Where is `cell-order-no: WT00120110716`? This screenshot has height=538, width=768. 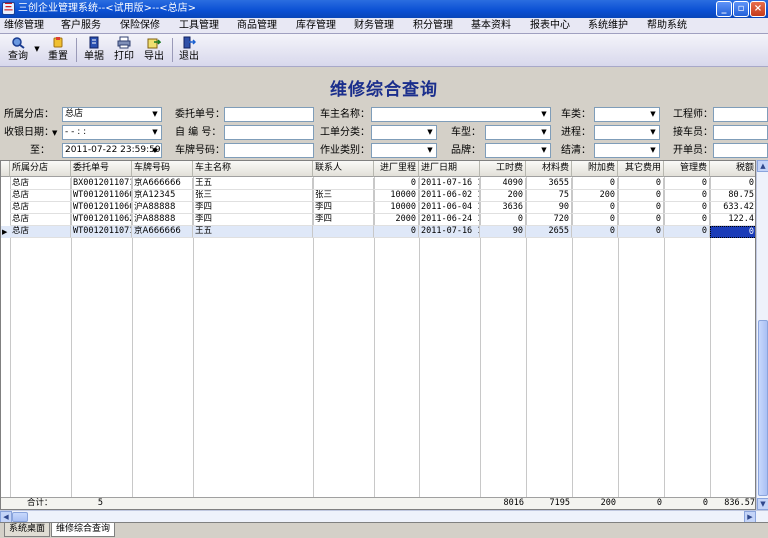 cell-order-no: WT00120110716 is located at coordinates (101, 232).